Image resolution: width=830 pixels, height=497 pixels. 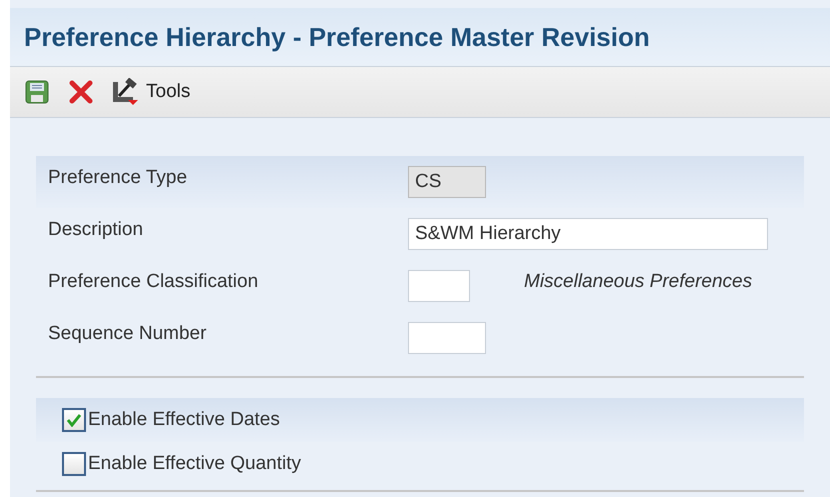 What do you see at coordinates (638, 282) in the screenshot?
I see `classification-description: Miscellaneous Preferences` at bounding box center [638, 282].